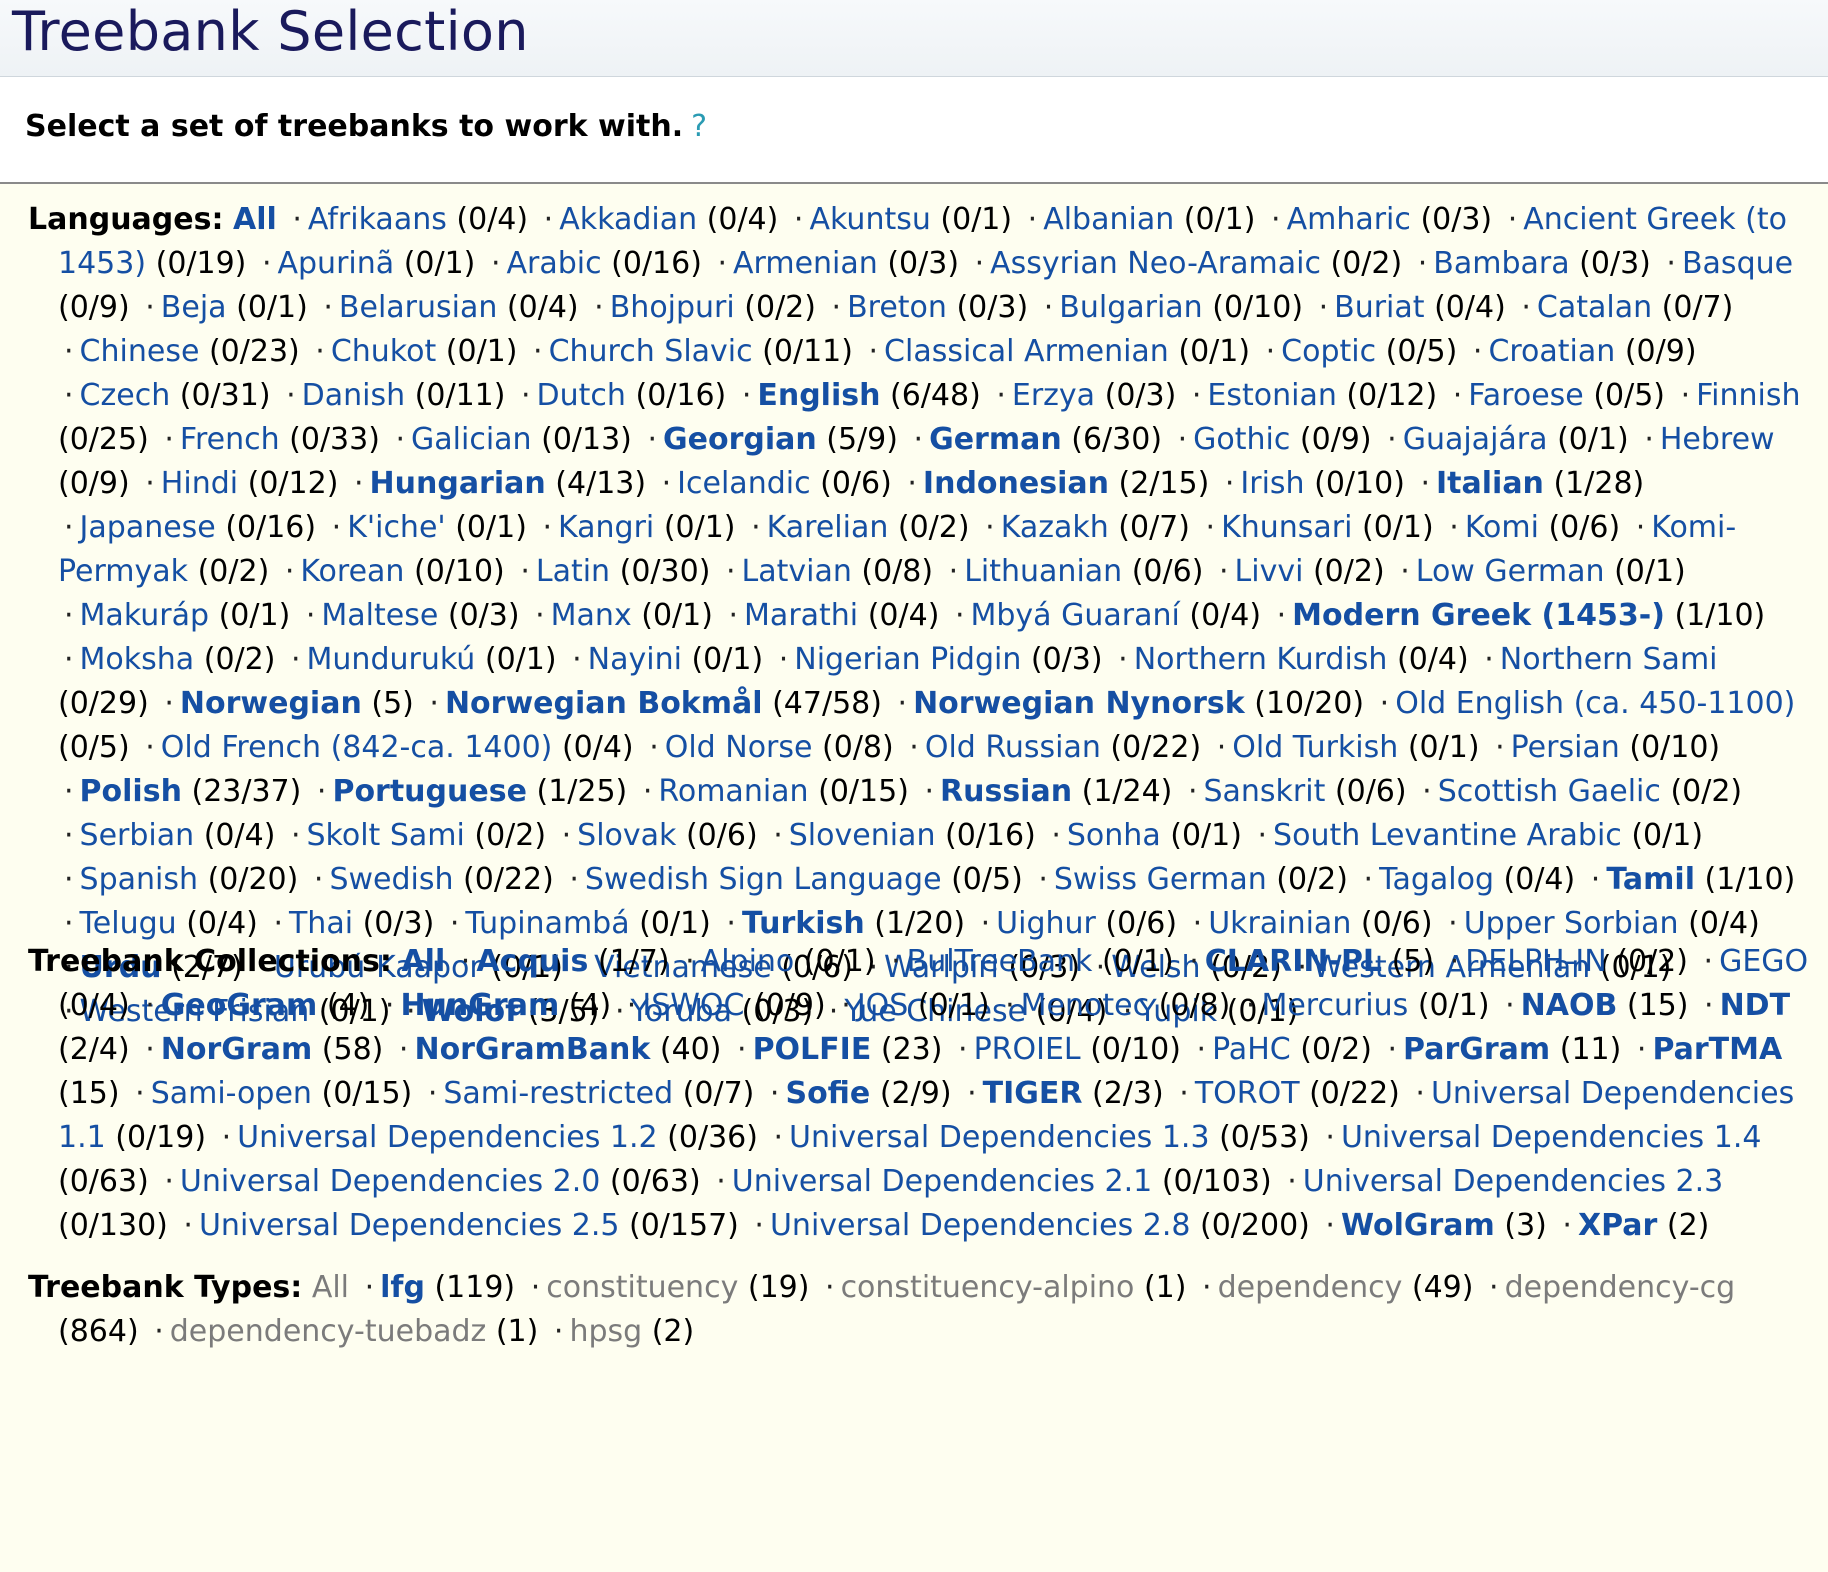 This screenshot has width=1828, height=1572. Describe the element at coordinates (883, 1005) in the screenshot. I see `collection-link-jos: JOS` at that location.